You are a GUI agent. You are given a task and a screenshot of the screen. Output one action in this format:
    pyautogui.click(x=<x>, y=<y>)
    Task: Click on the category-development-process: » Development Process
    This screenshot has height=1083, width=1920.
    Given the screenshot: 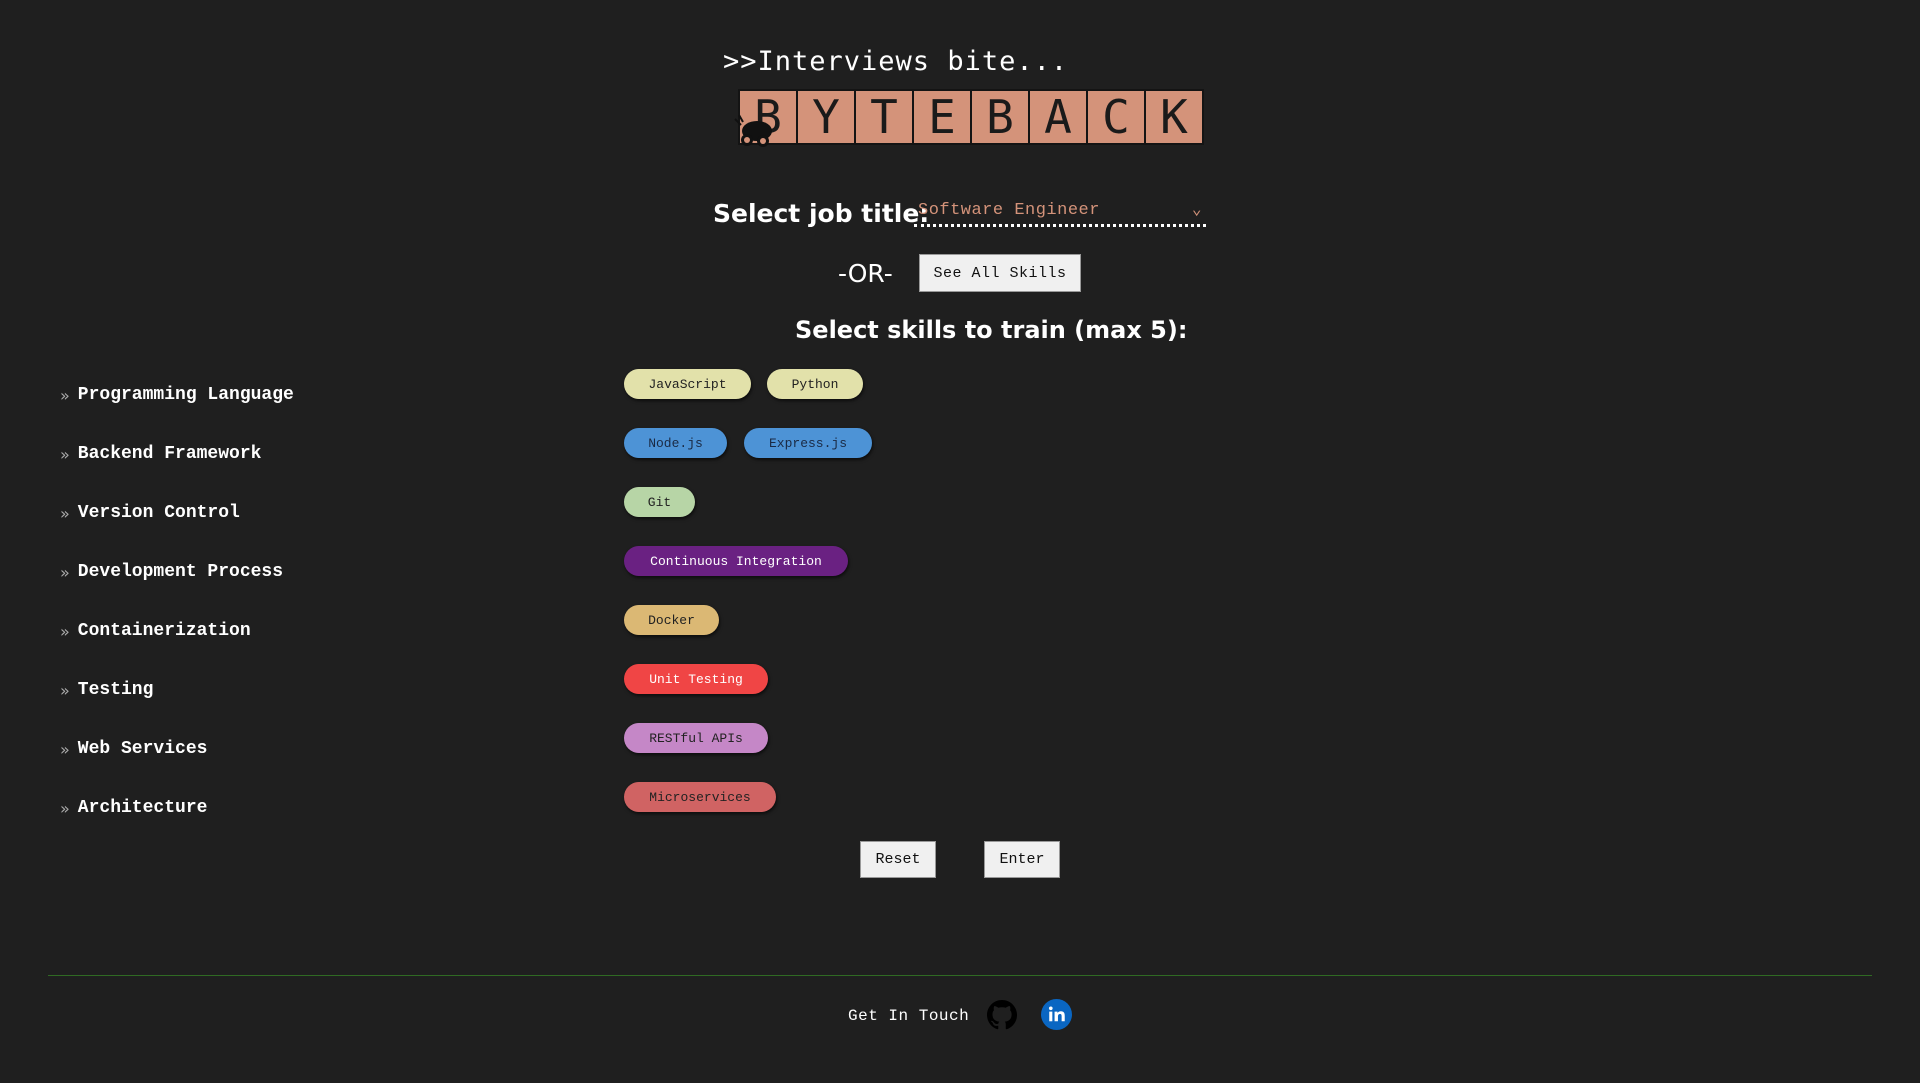 What is the action you would take?
    pyautogui.click(x=171, y=572)
    